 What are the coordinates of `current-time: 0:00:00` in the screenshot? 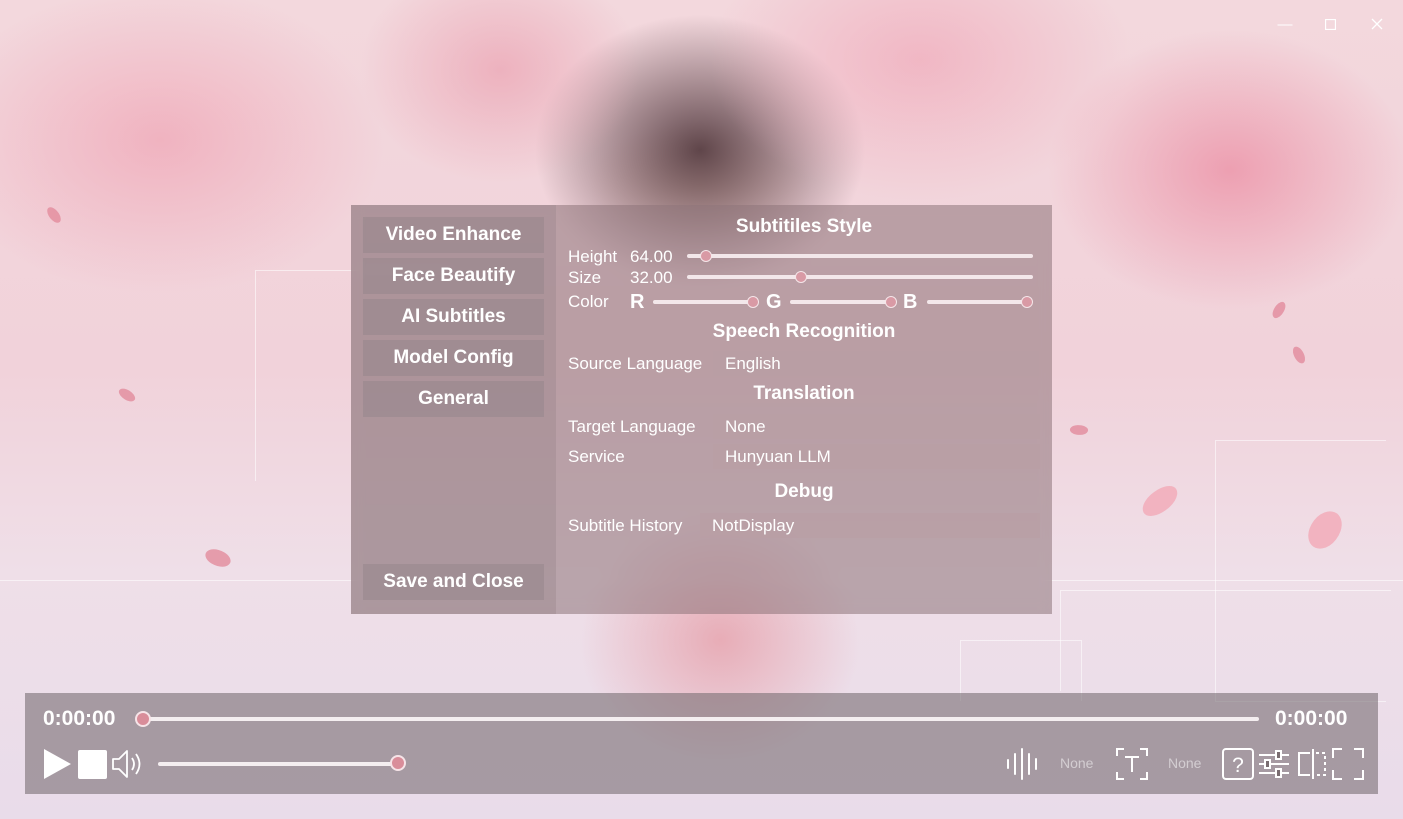 It's located at (79, 718).